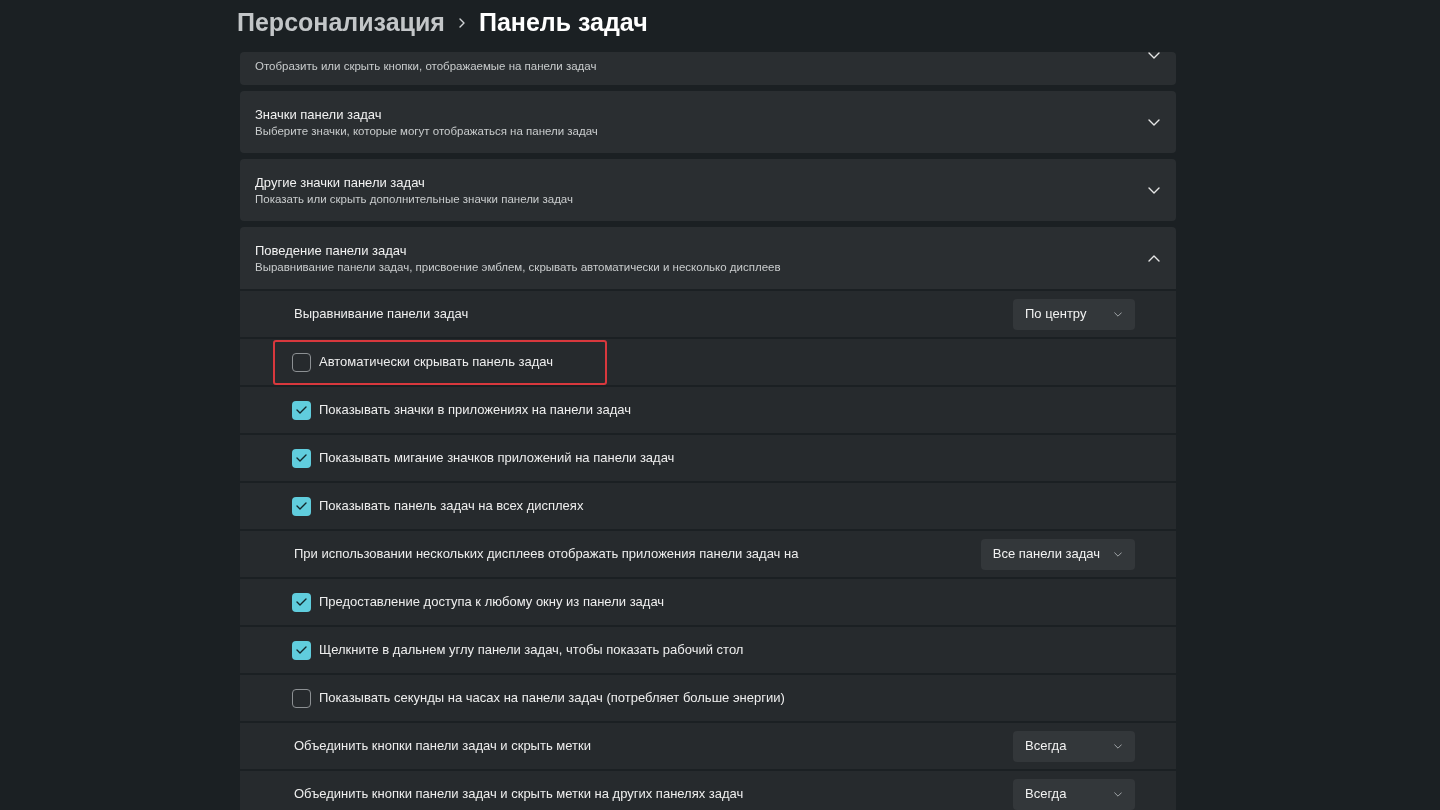 Image resolution: width=1440 pixels, height=810 pixels. What do you see at coordinates (475, 410) in the screenshot?
I see `checkbox-label: Показывать значки в приложениях на панели задач` at bounding box center [475, 410].